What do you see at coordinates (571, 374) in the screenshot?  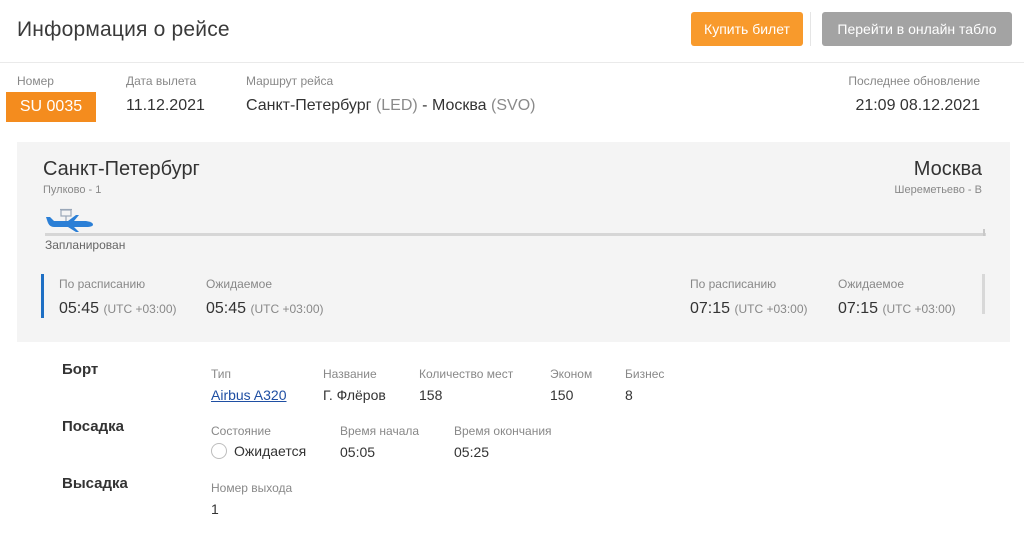 I see `economy-label: Эконом` at bounding box center [571, 374].